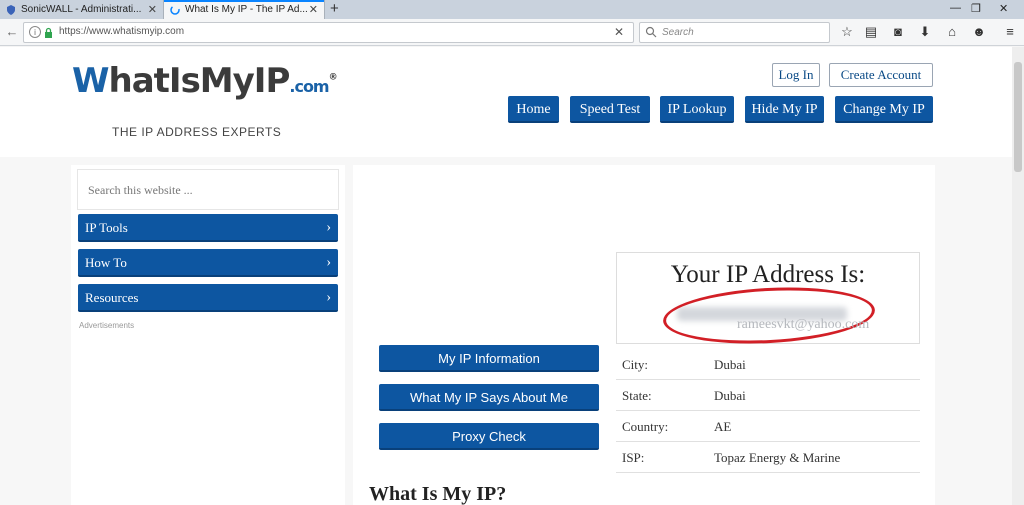 Image resolution: width=1024 pixels, height=505 pixels. I want to click on info-key: State:, so click(637, 395).